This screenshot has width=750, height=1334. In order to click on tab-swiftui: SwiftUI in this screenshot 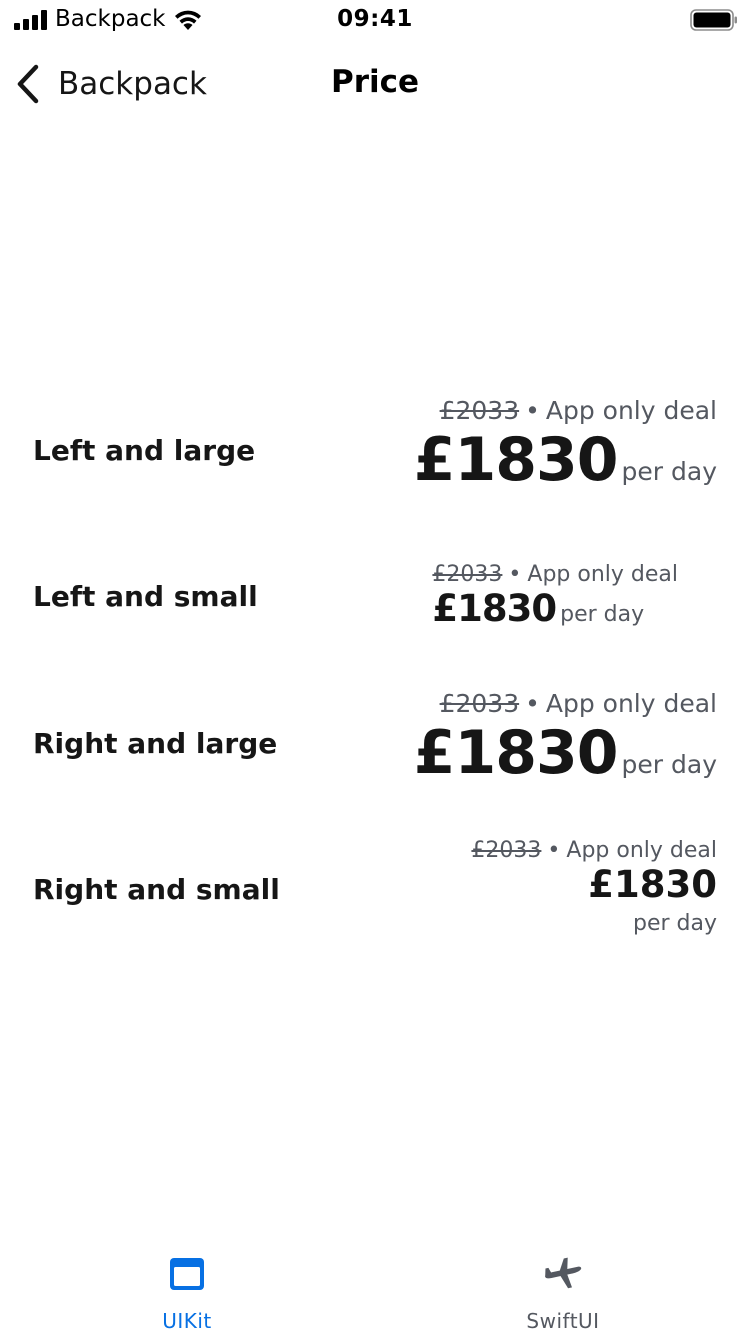, I will do `click(563, 1293)`.